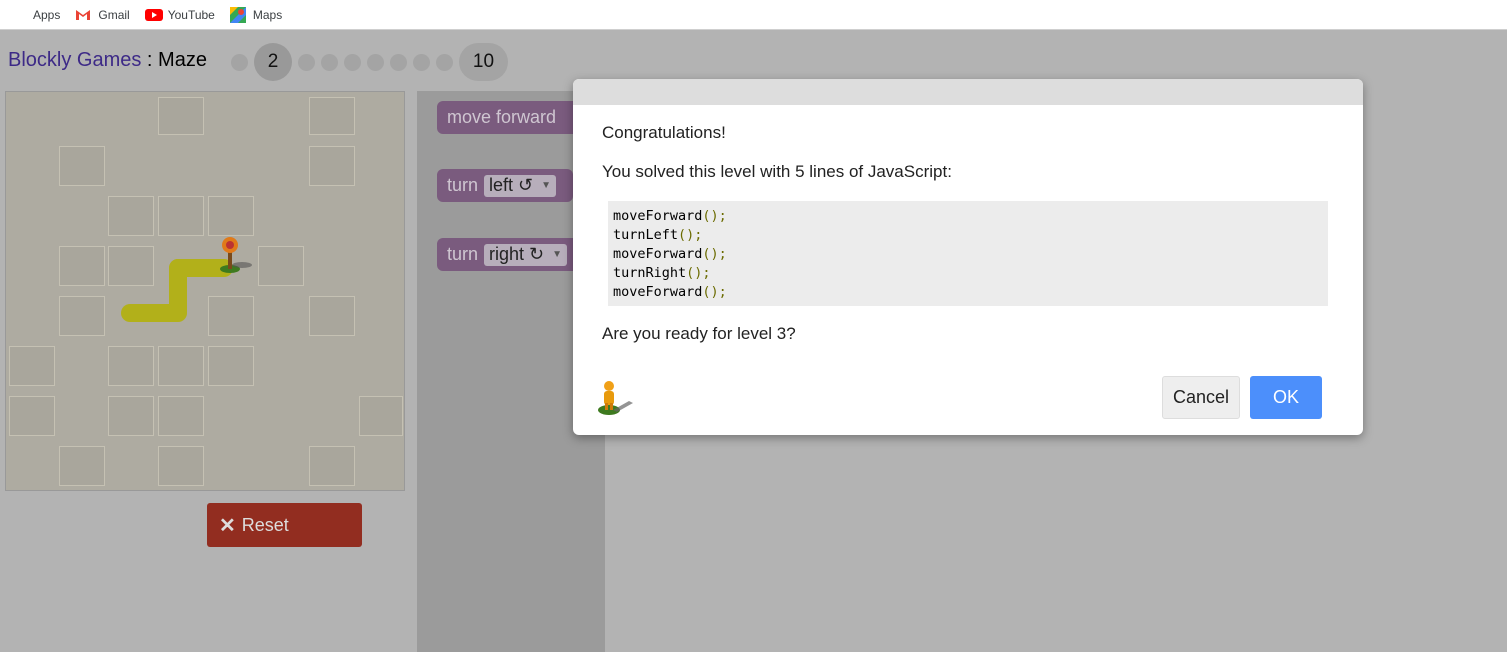  Describe the element at coordinates (153, 15) in the screenshot. I see `youtube-icon` at that location.